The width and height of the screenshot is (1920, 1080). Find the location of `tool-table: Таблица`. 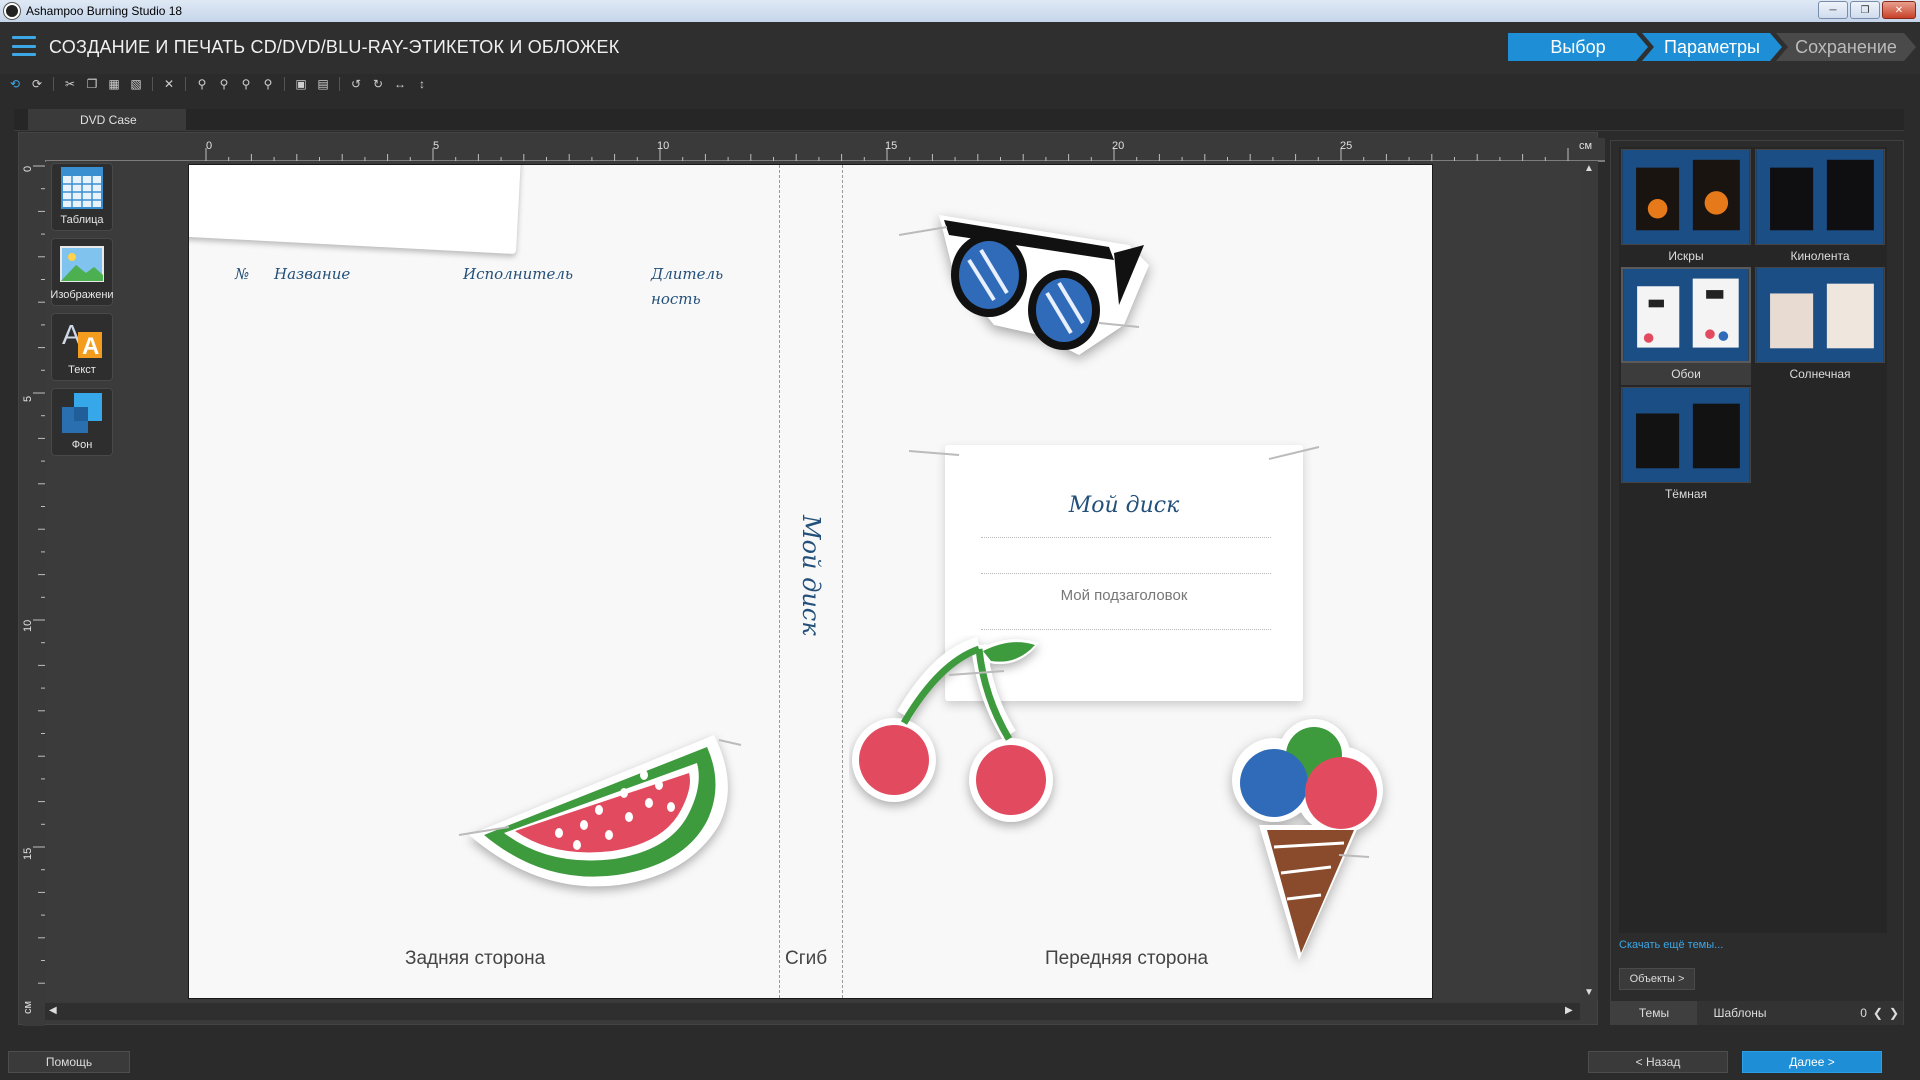

tool-table: Таблица is located at coordinates (82, 197).